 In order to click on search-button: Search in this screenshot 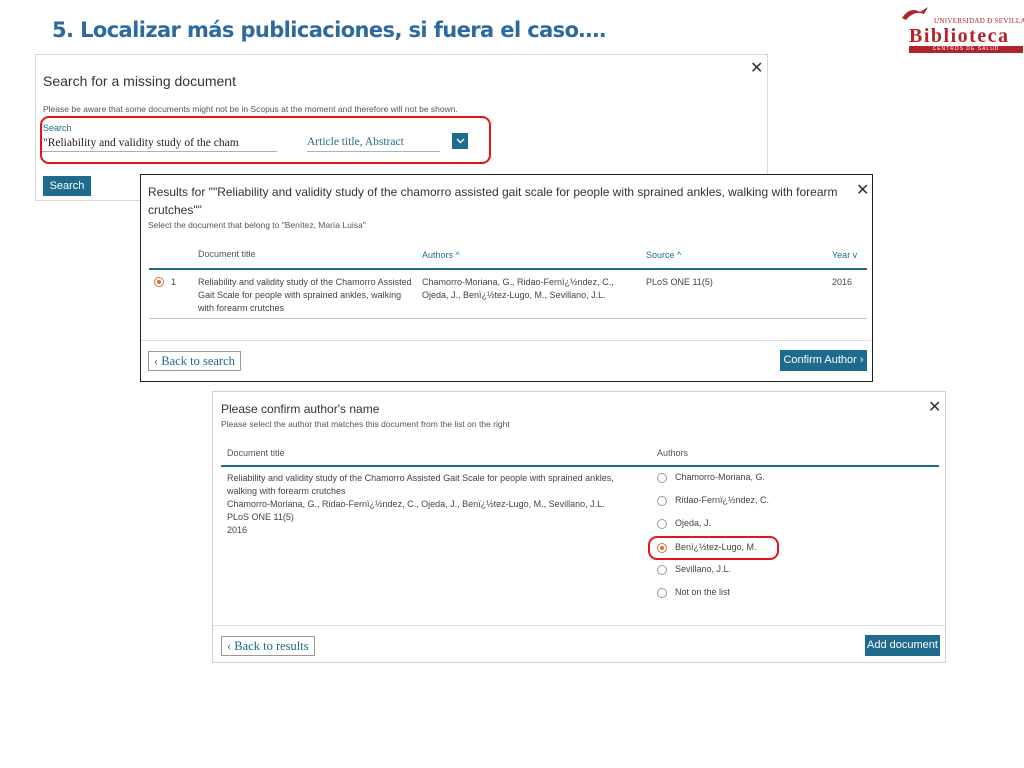, I will do `click(67, 186)`.